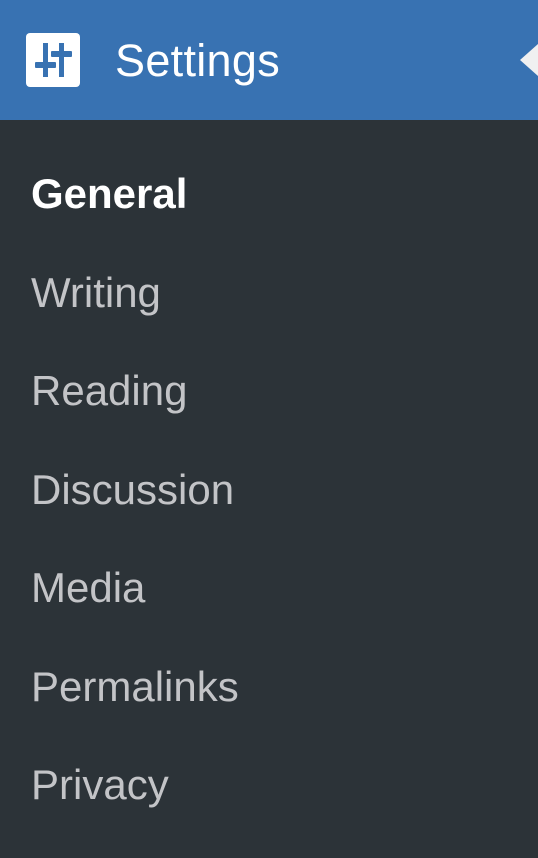  Describe the element at coordinates (53, 60) in the screenshot. I see `settings-sliders-icon` at that location.